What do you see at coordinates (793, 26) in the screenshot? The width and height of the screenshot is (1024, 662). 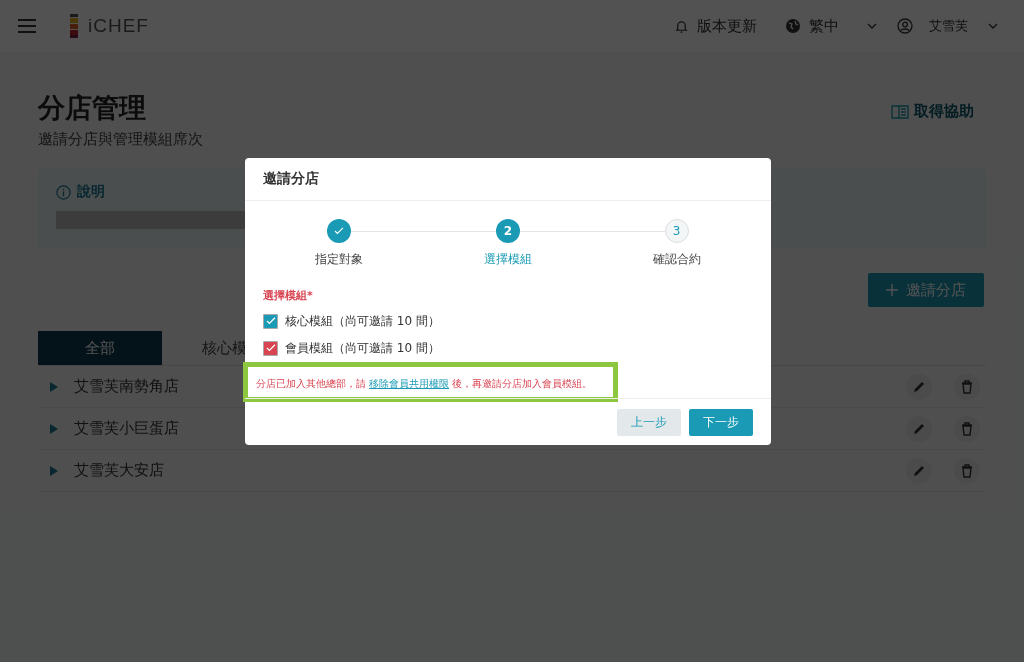 I see `globe-icon` at bounding box center [793, 26].